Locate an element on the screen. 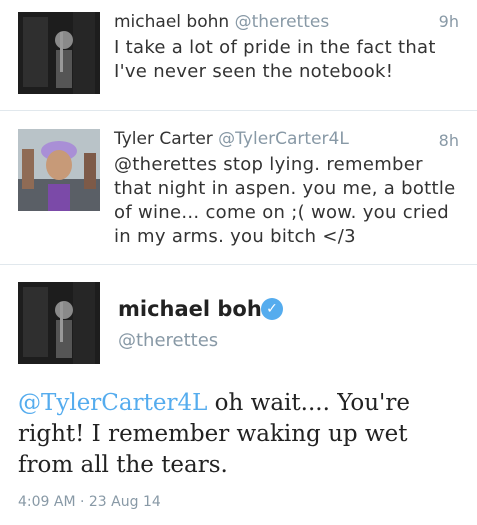  author-handle: @TylerCarter4L is located at coordinates (283, 139).